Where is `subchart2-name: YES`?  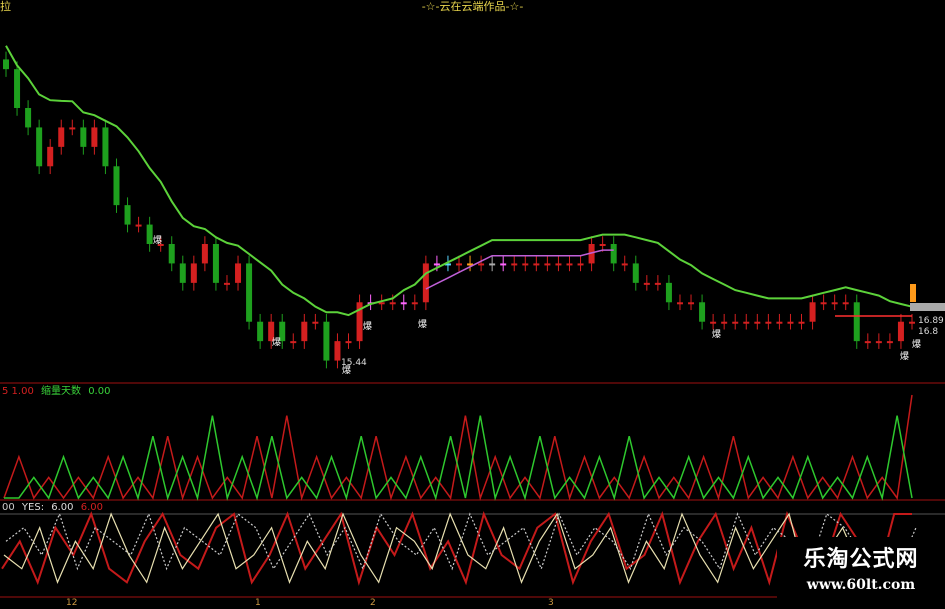 subchart2-name: YES is located at coordinates (31, 507).